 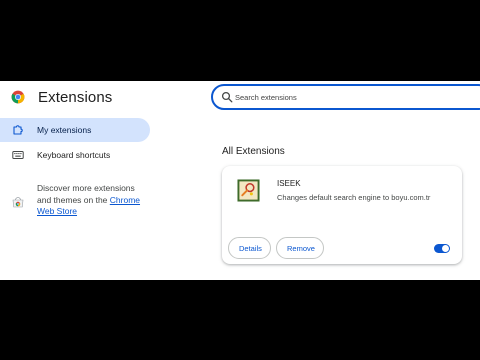 What do you see at coordinates (289, 183) in the screenshot?
I see `extension-name: ISEEK` at bounding box center [289, 183].